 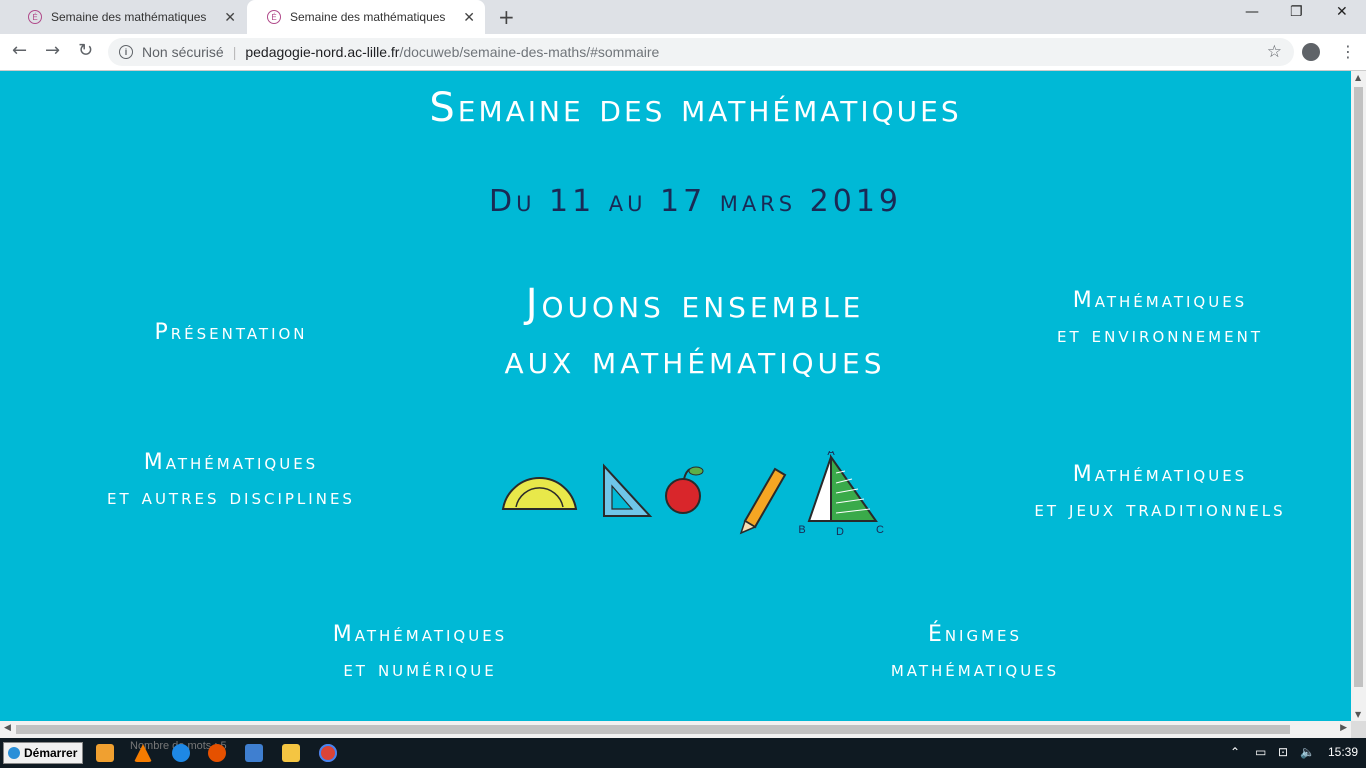 I want to click on scroll-corner, so click(x=1358, y=729).